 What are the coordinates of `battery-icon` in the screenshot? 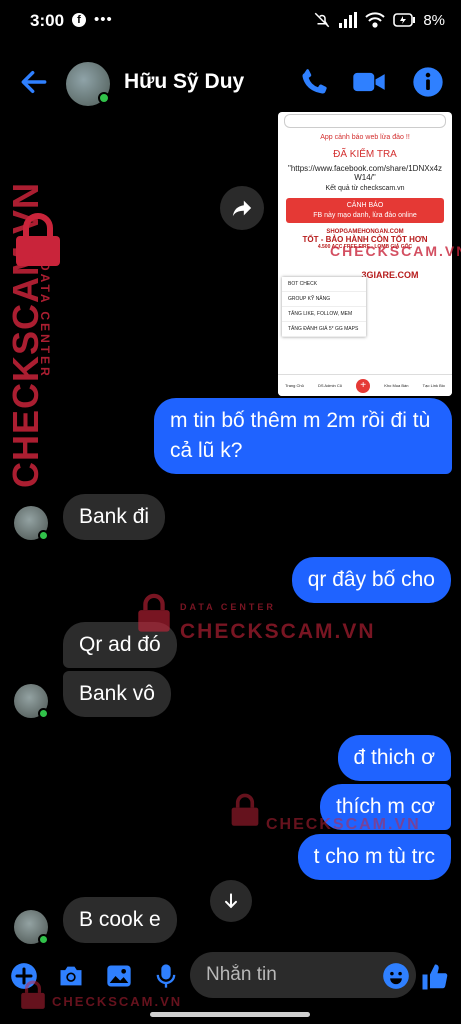 It's located at (404, 20).